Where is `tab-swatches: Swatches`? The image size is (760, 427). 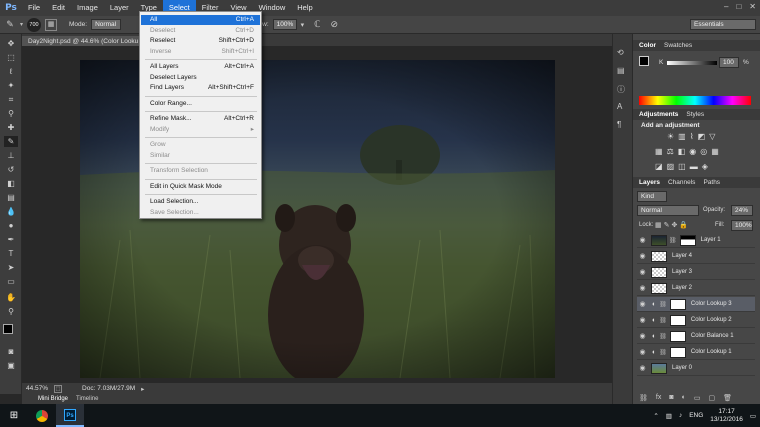
tab-swatches: Swatches is located at coordinates (678, 45).